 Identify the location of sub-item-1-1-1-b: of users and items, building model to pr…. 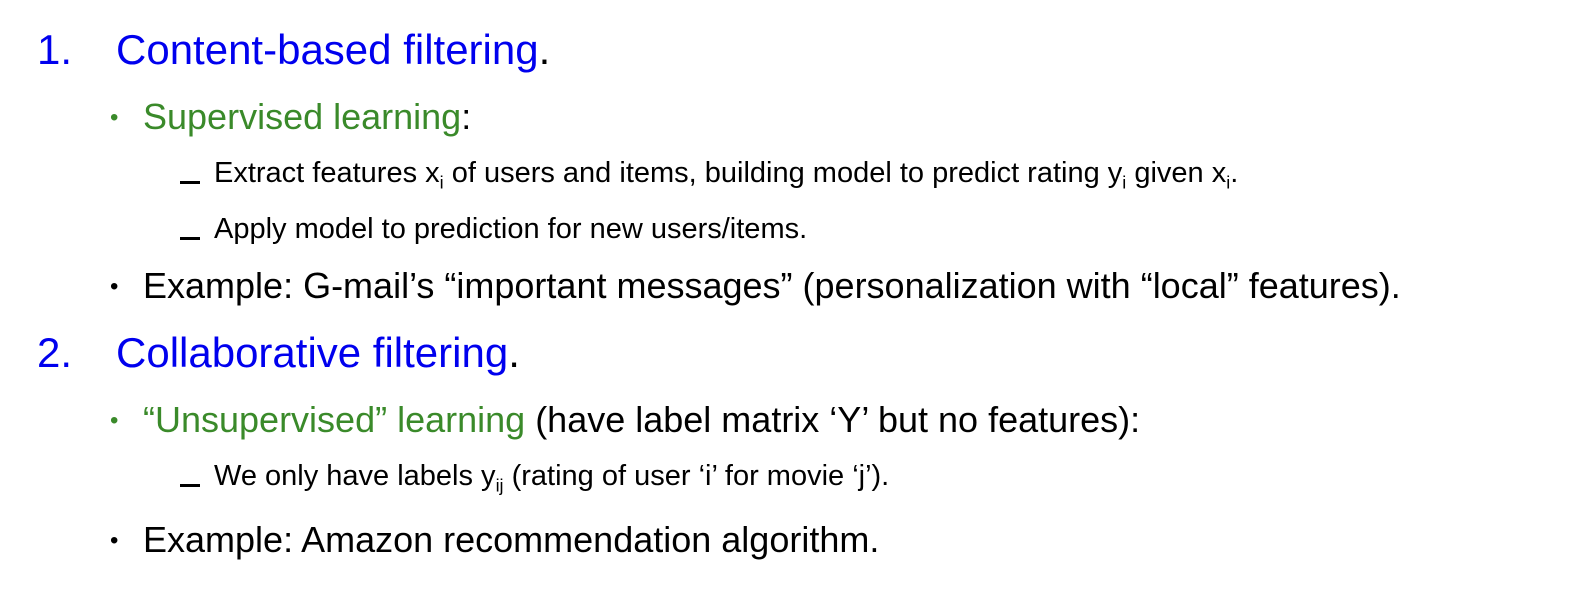
(783, 173).